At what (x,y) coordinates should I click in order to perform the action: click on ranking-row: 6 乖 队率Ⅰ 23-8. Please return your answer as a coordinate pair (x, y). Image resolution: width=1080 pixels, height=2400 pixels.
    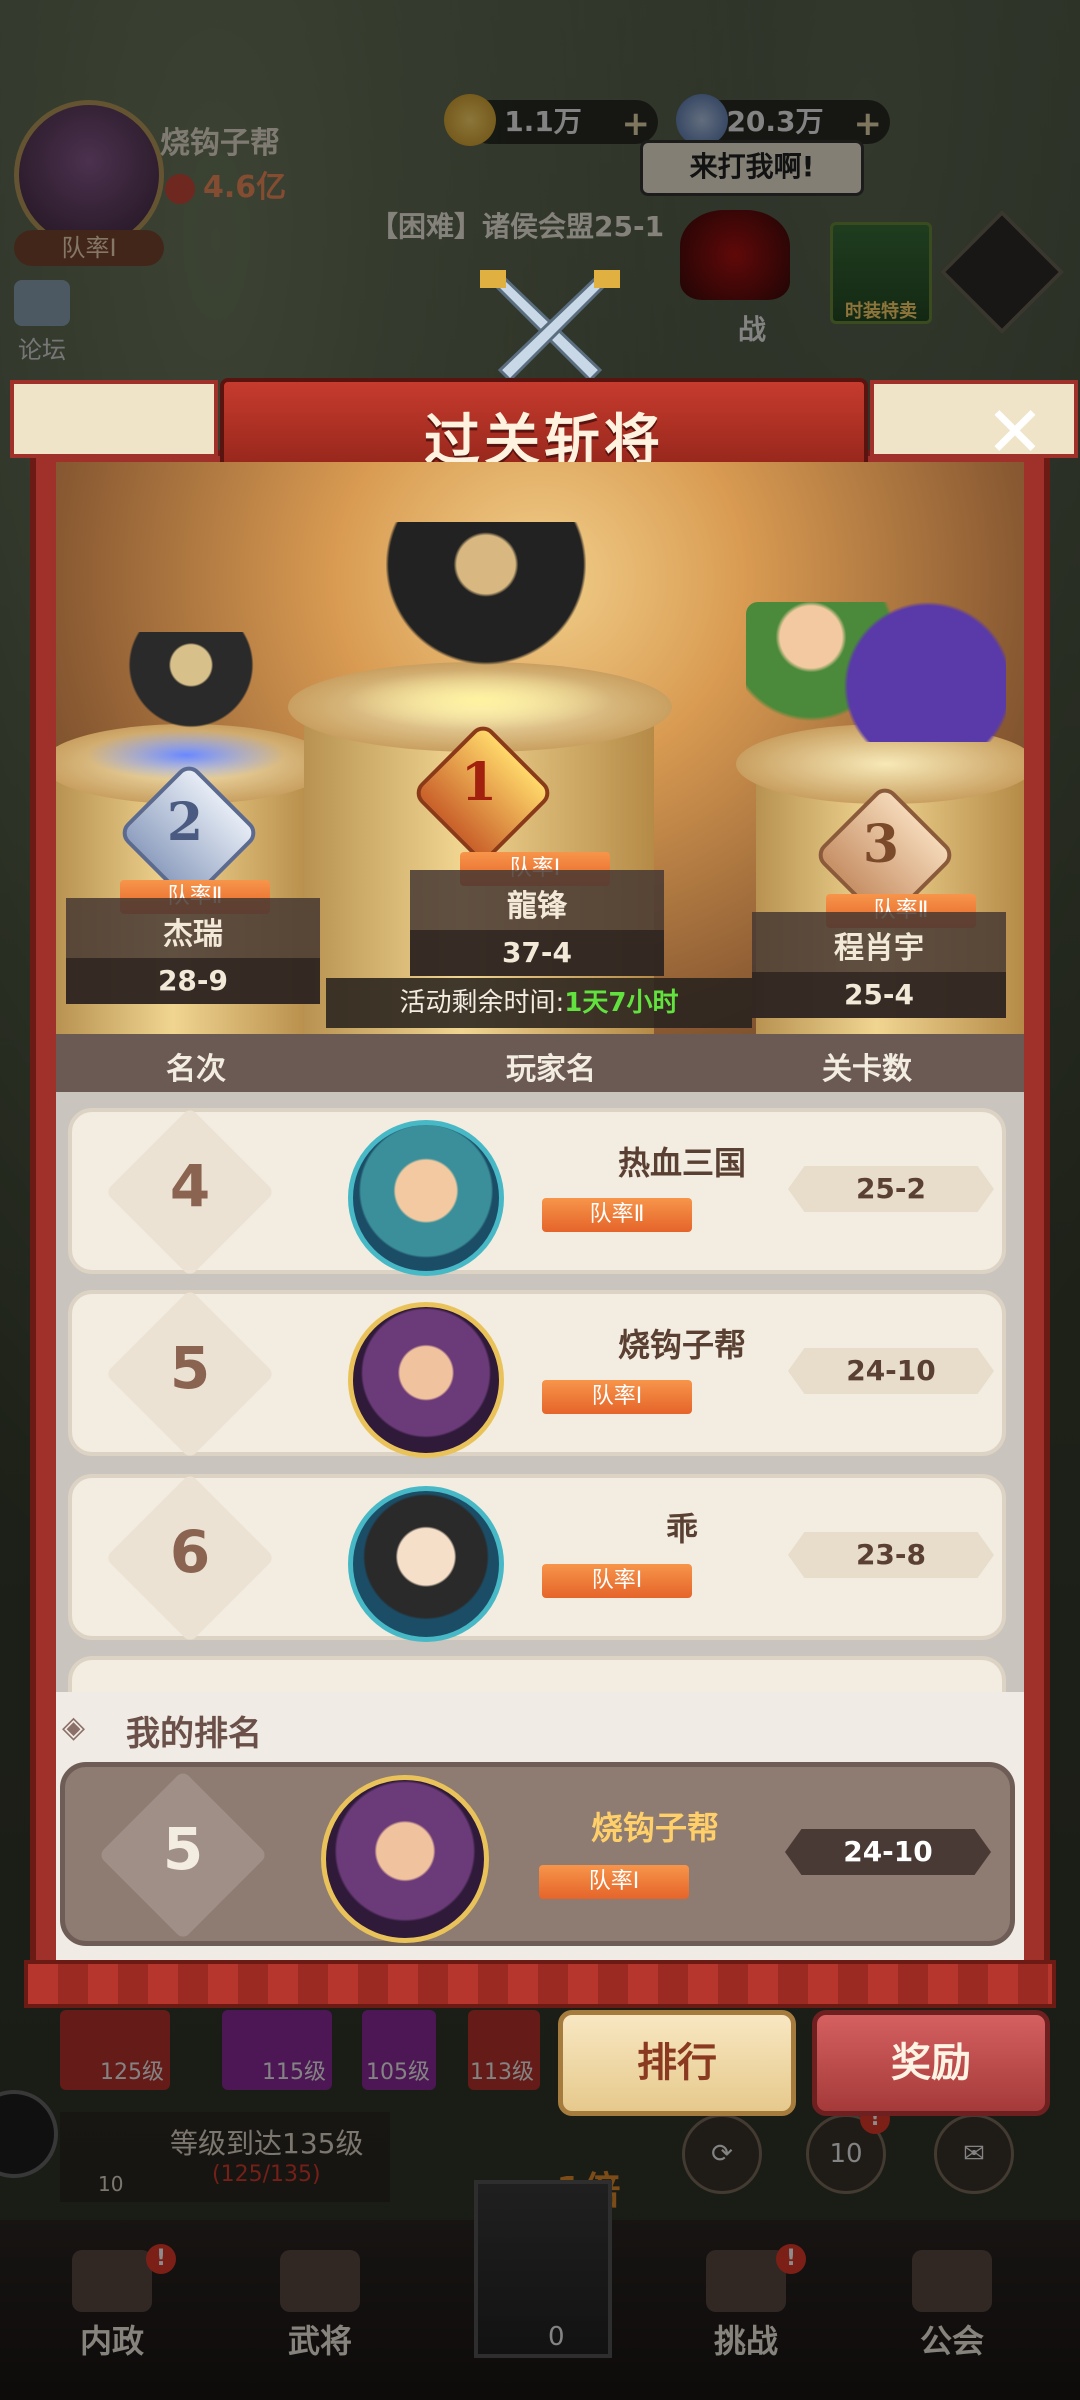
    Looking at the image, I should click on (537, 1558).